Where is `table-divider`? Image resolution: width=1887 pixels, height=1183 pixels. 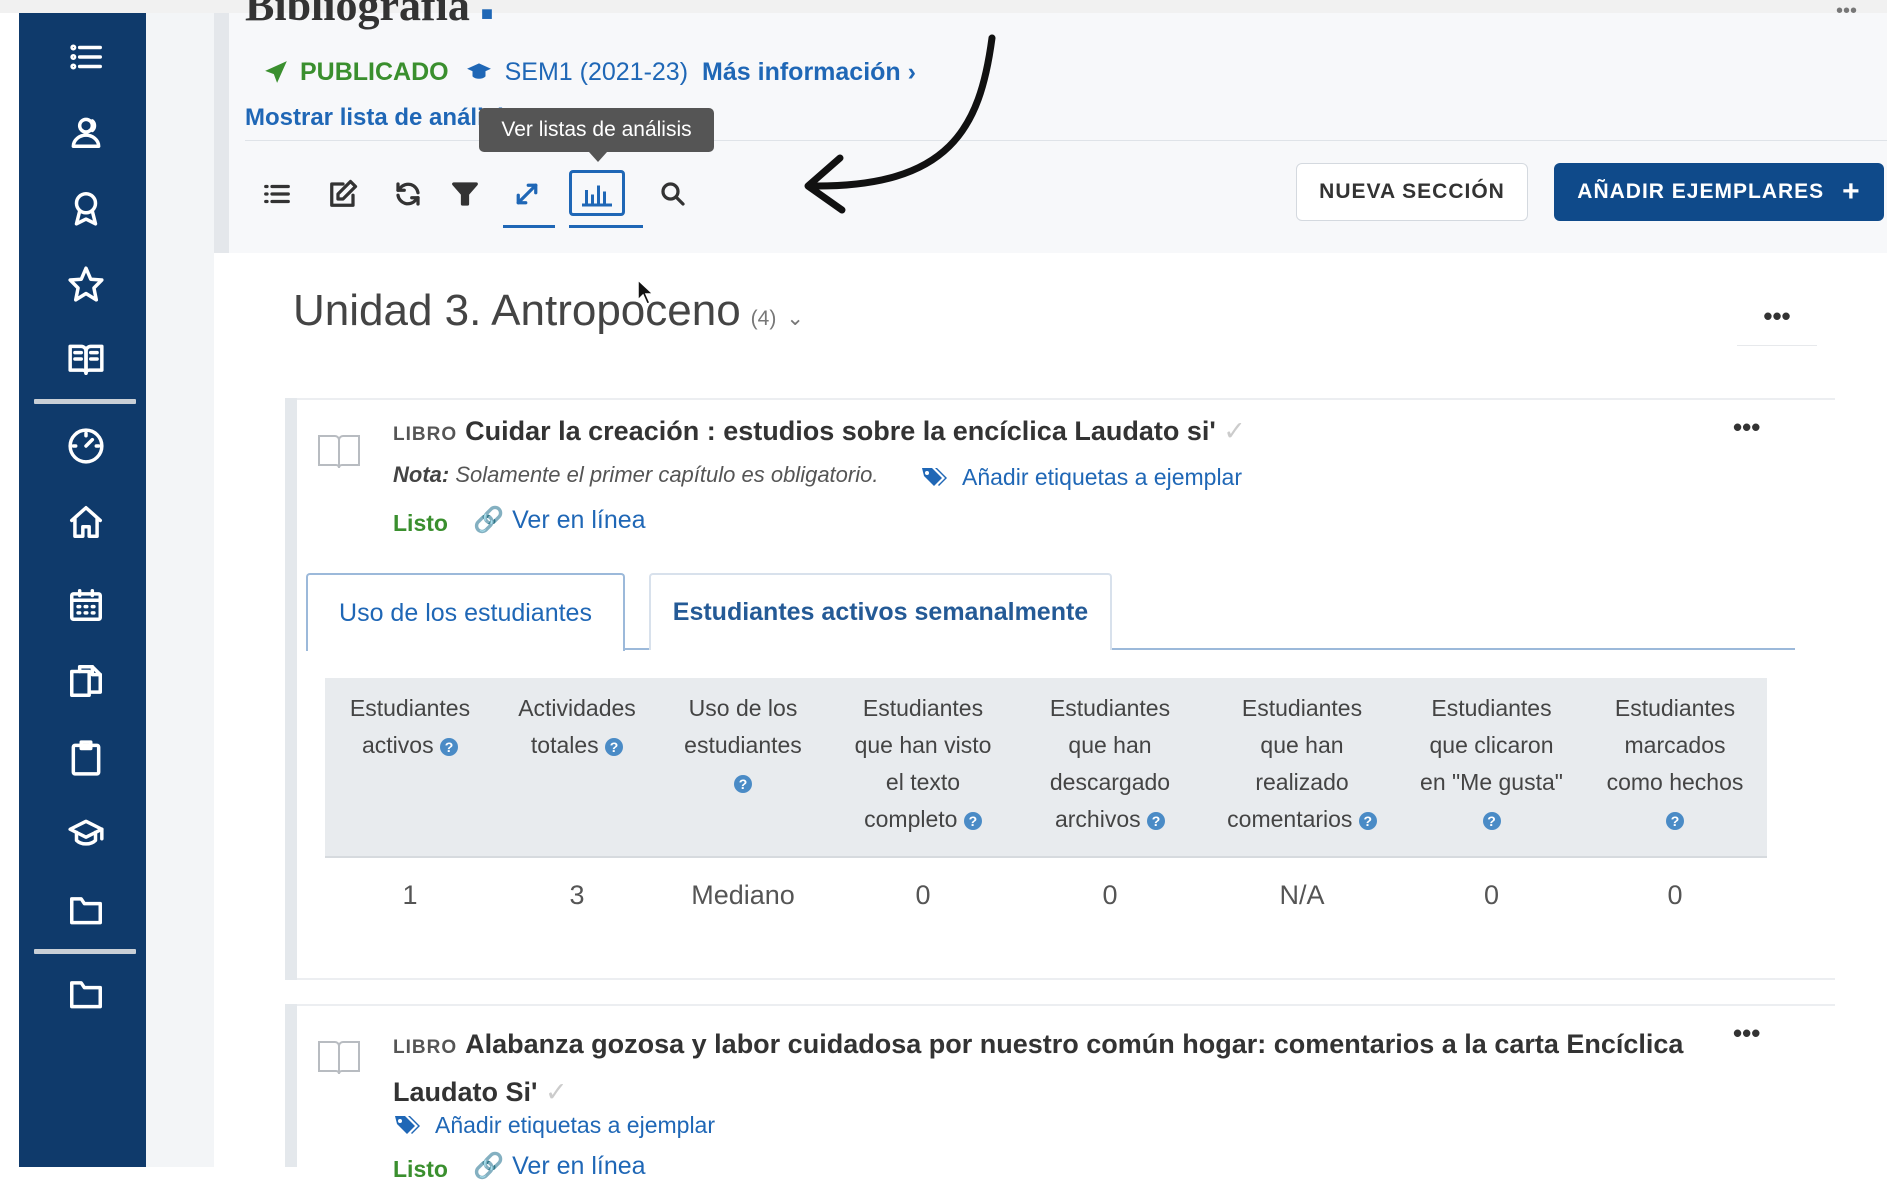
table-divider is located at coordinates (1046, 857).